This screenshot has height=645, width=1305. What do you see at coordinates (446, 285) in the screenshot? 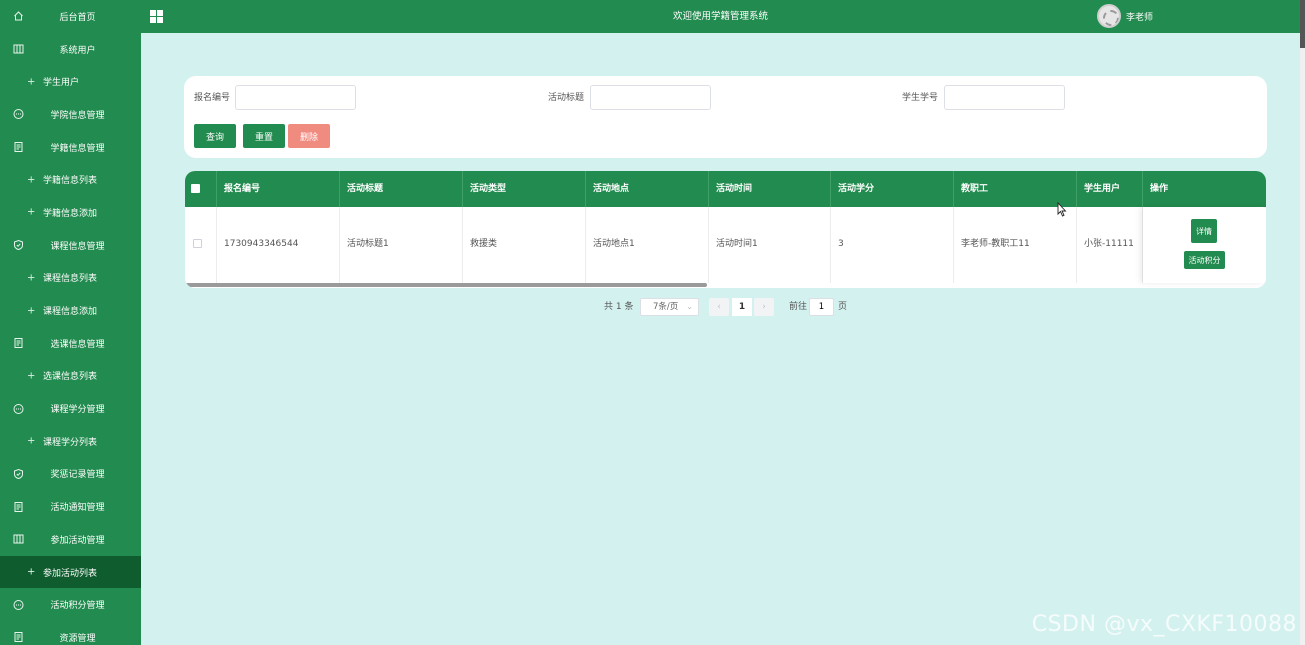
I see `table-horizontal-scrollbar` at bounding box center [446, 285].